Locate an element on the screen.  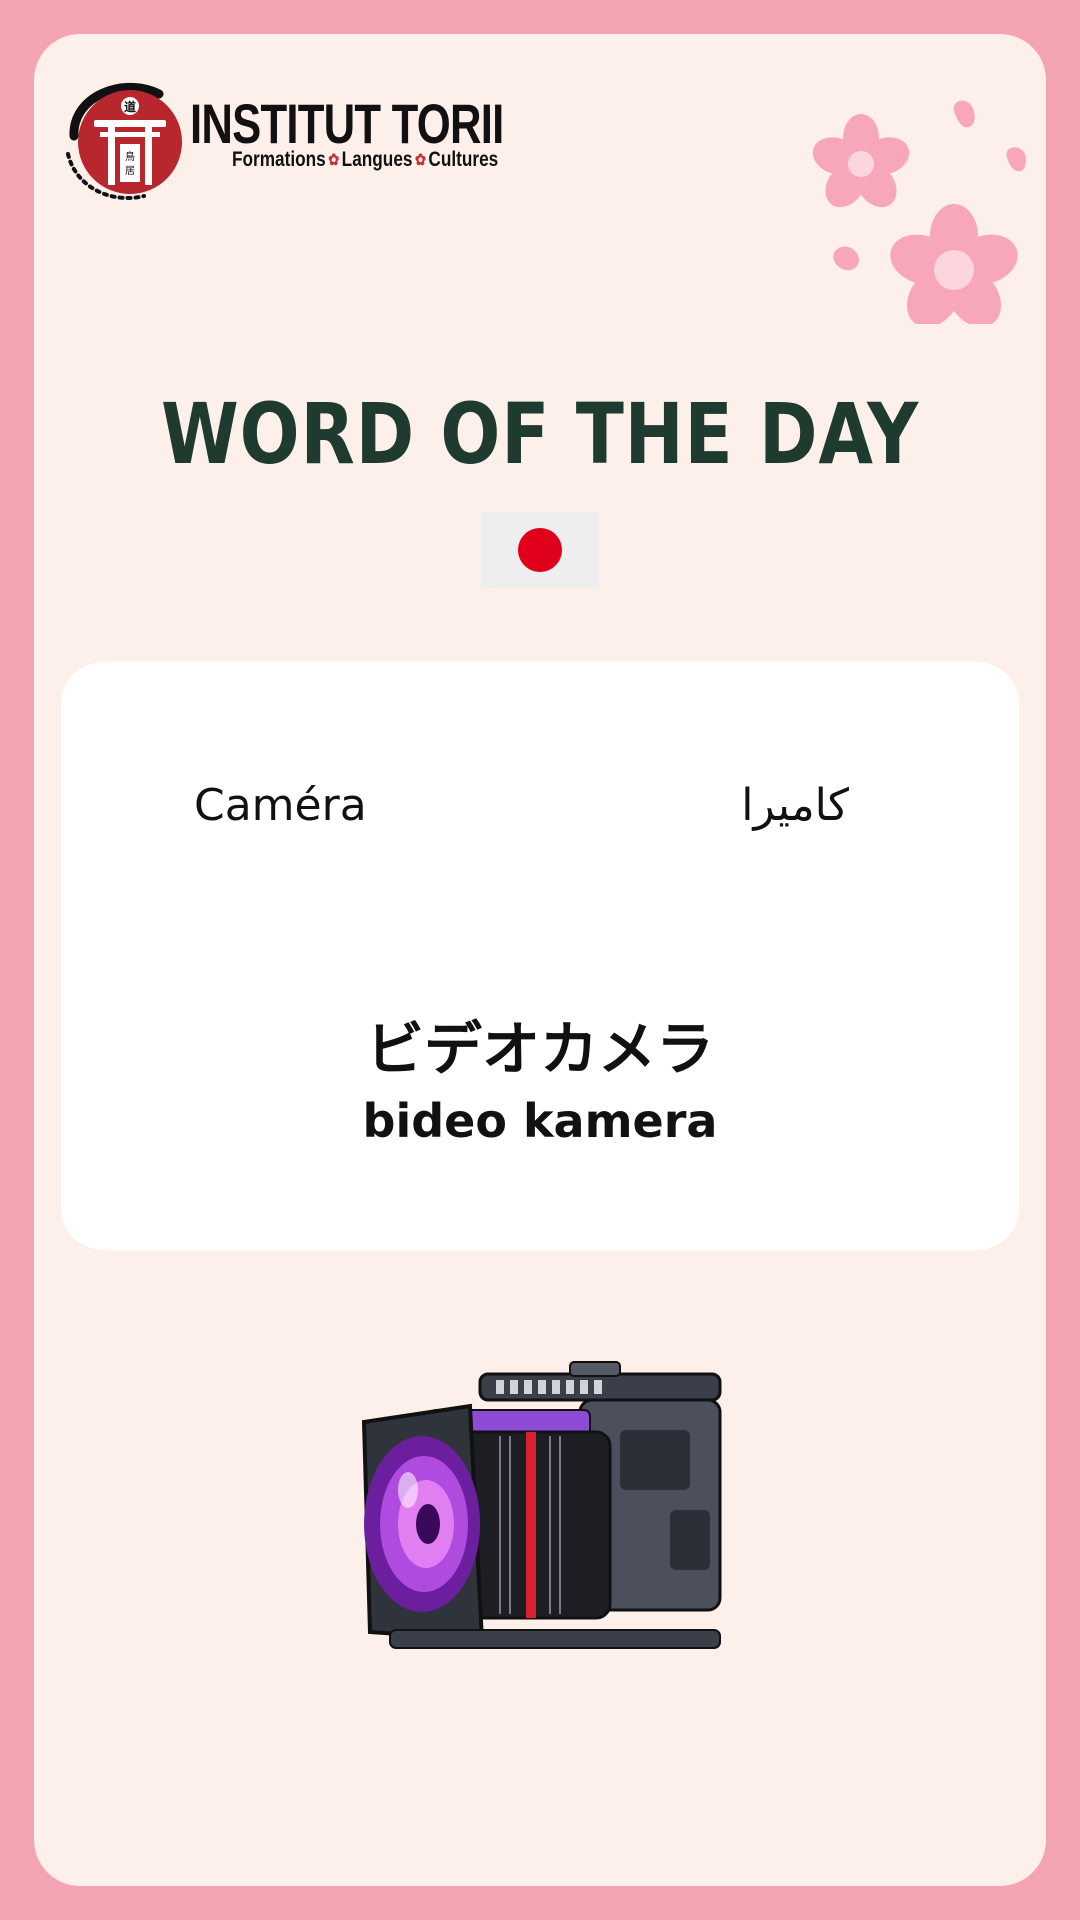
arabic-translation: كاميرا is located at coordinates (795, 805).